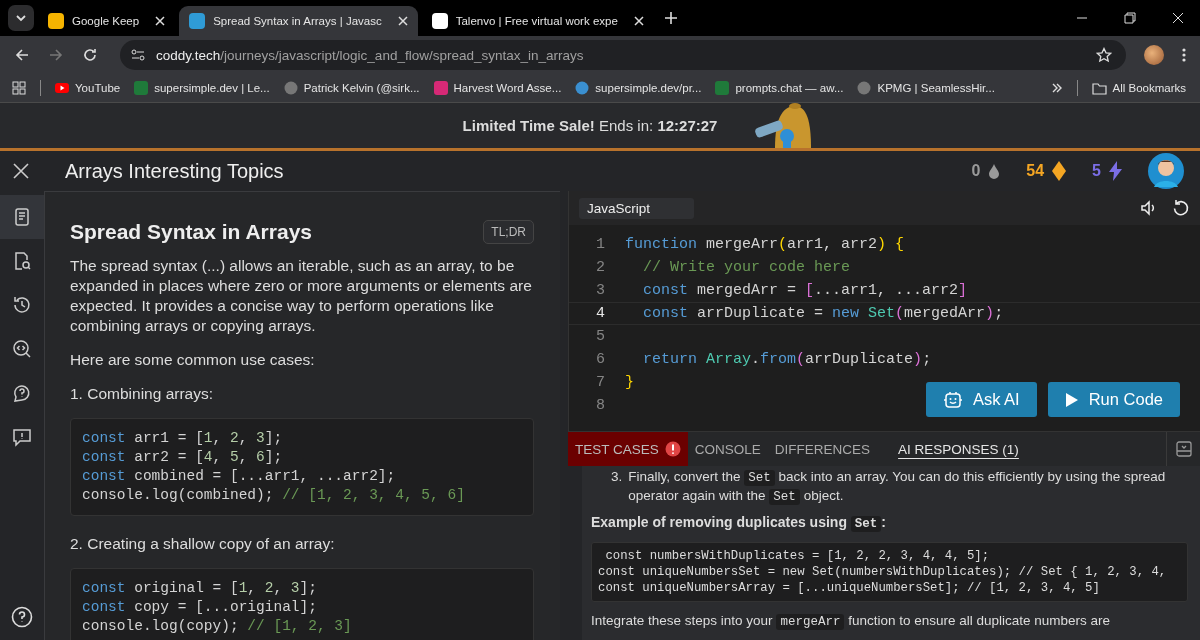 The height and width of the screenshot is (640, 1200). Describe the element at coordinates (600, 359) in the screenshot. I see `line-number: 6` at that location.